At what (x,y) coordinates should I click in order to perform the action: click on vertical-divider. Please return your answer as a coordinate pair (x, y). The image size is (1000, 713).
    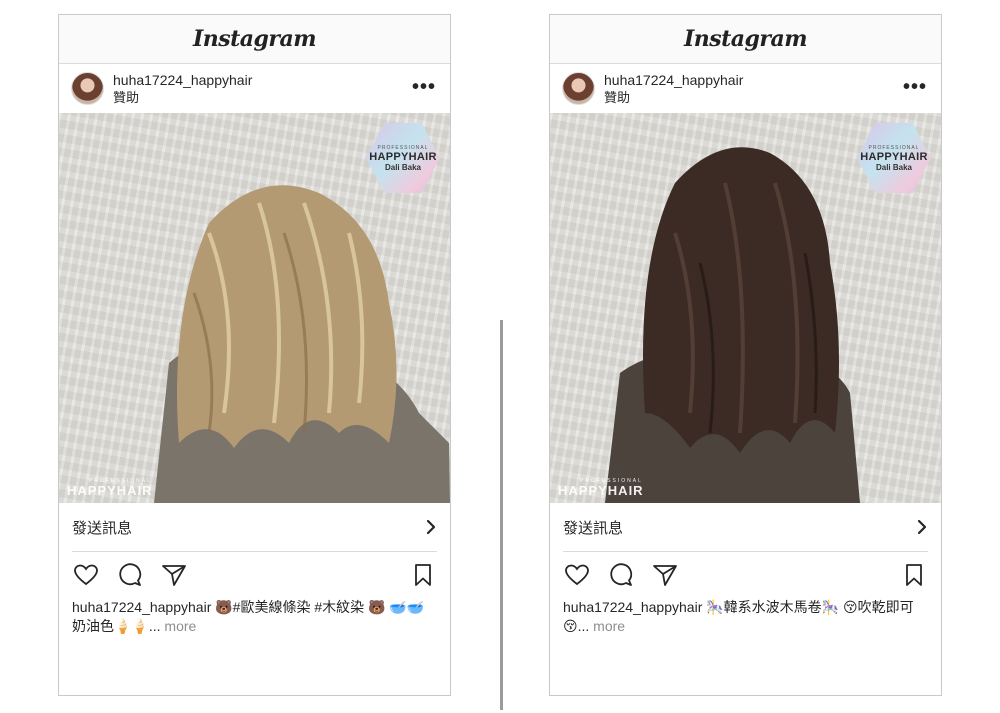
    Looking at the image, I should click on (501, 515).